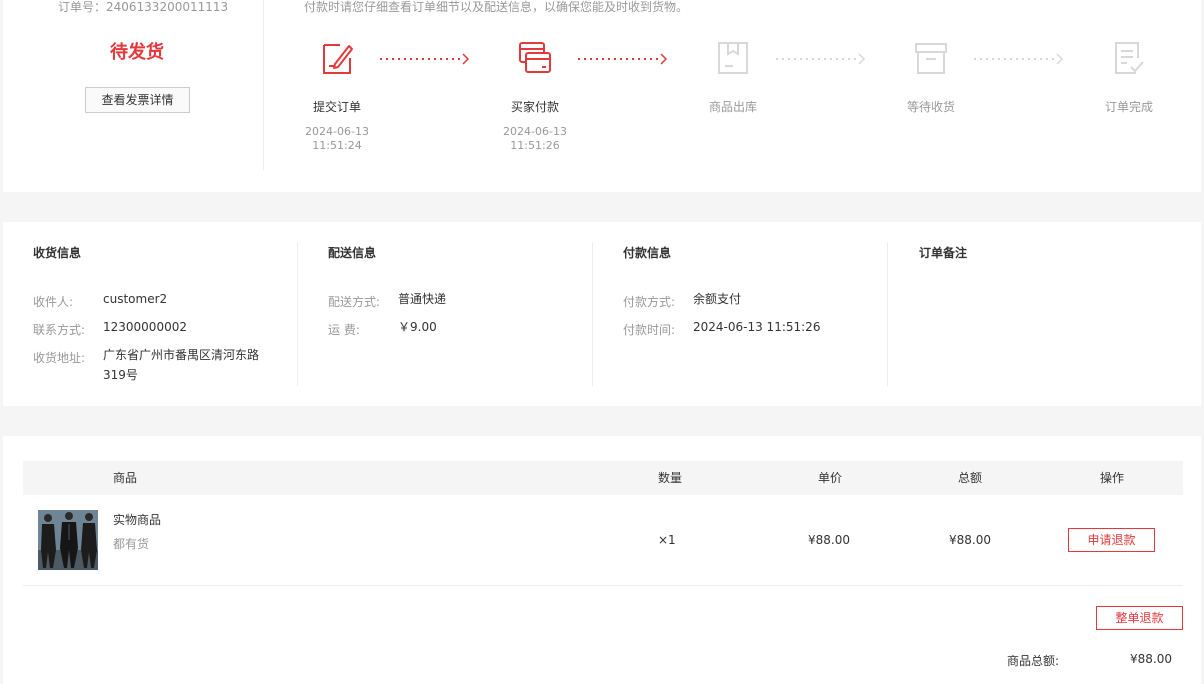 This screenshot has width=1204, height=684. Describe the element at coordinates (336, 107) in the screenshot. I see `step-label: 提交订单` at that location.